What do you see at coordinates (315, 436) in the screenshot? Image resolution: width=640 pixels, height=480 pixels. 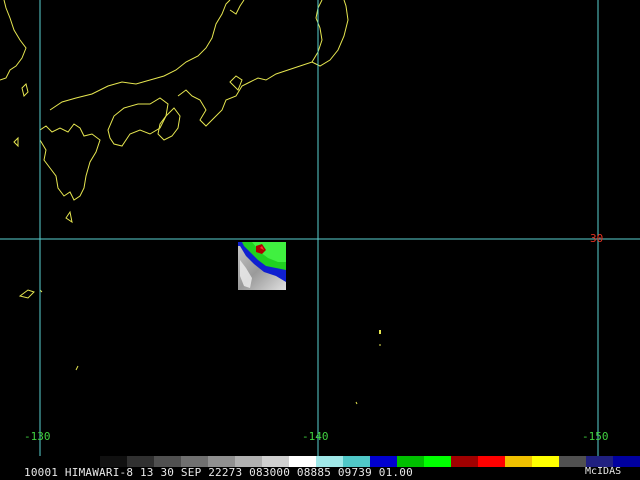 I see `longitude-label-140: -140` at bounding box center [315, 436].